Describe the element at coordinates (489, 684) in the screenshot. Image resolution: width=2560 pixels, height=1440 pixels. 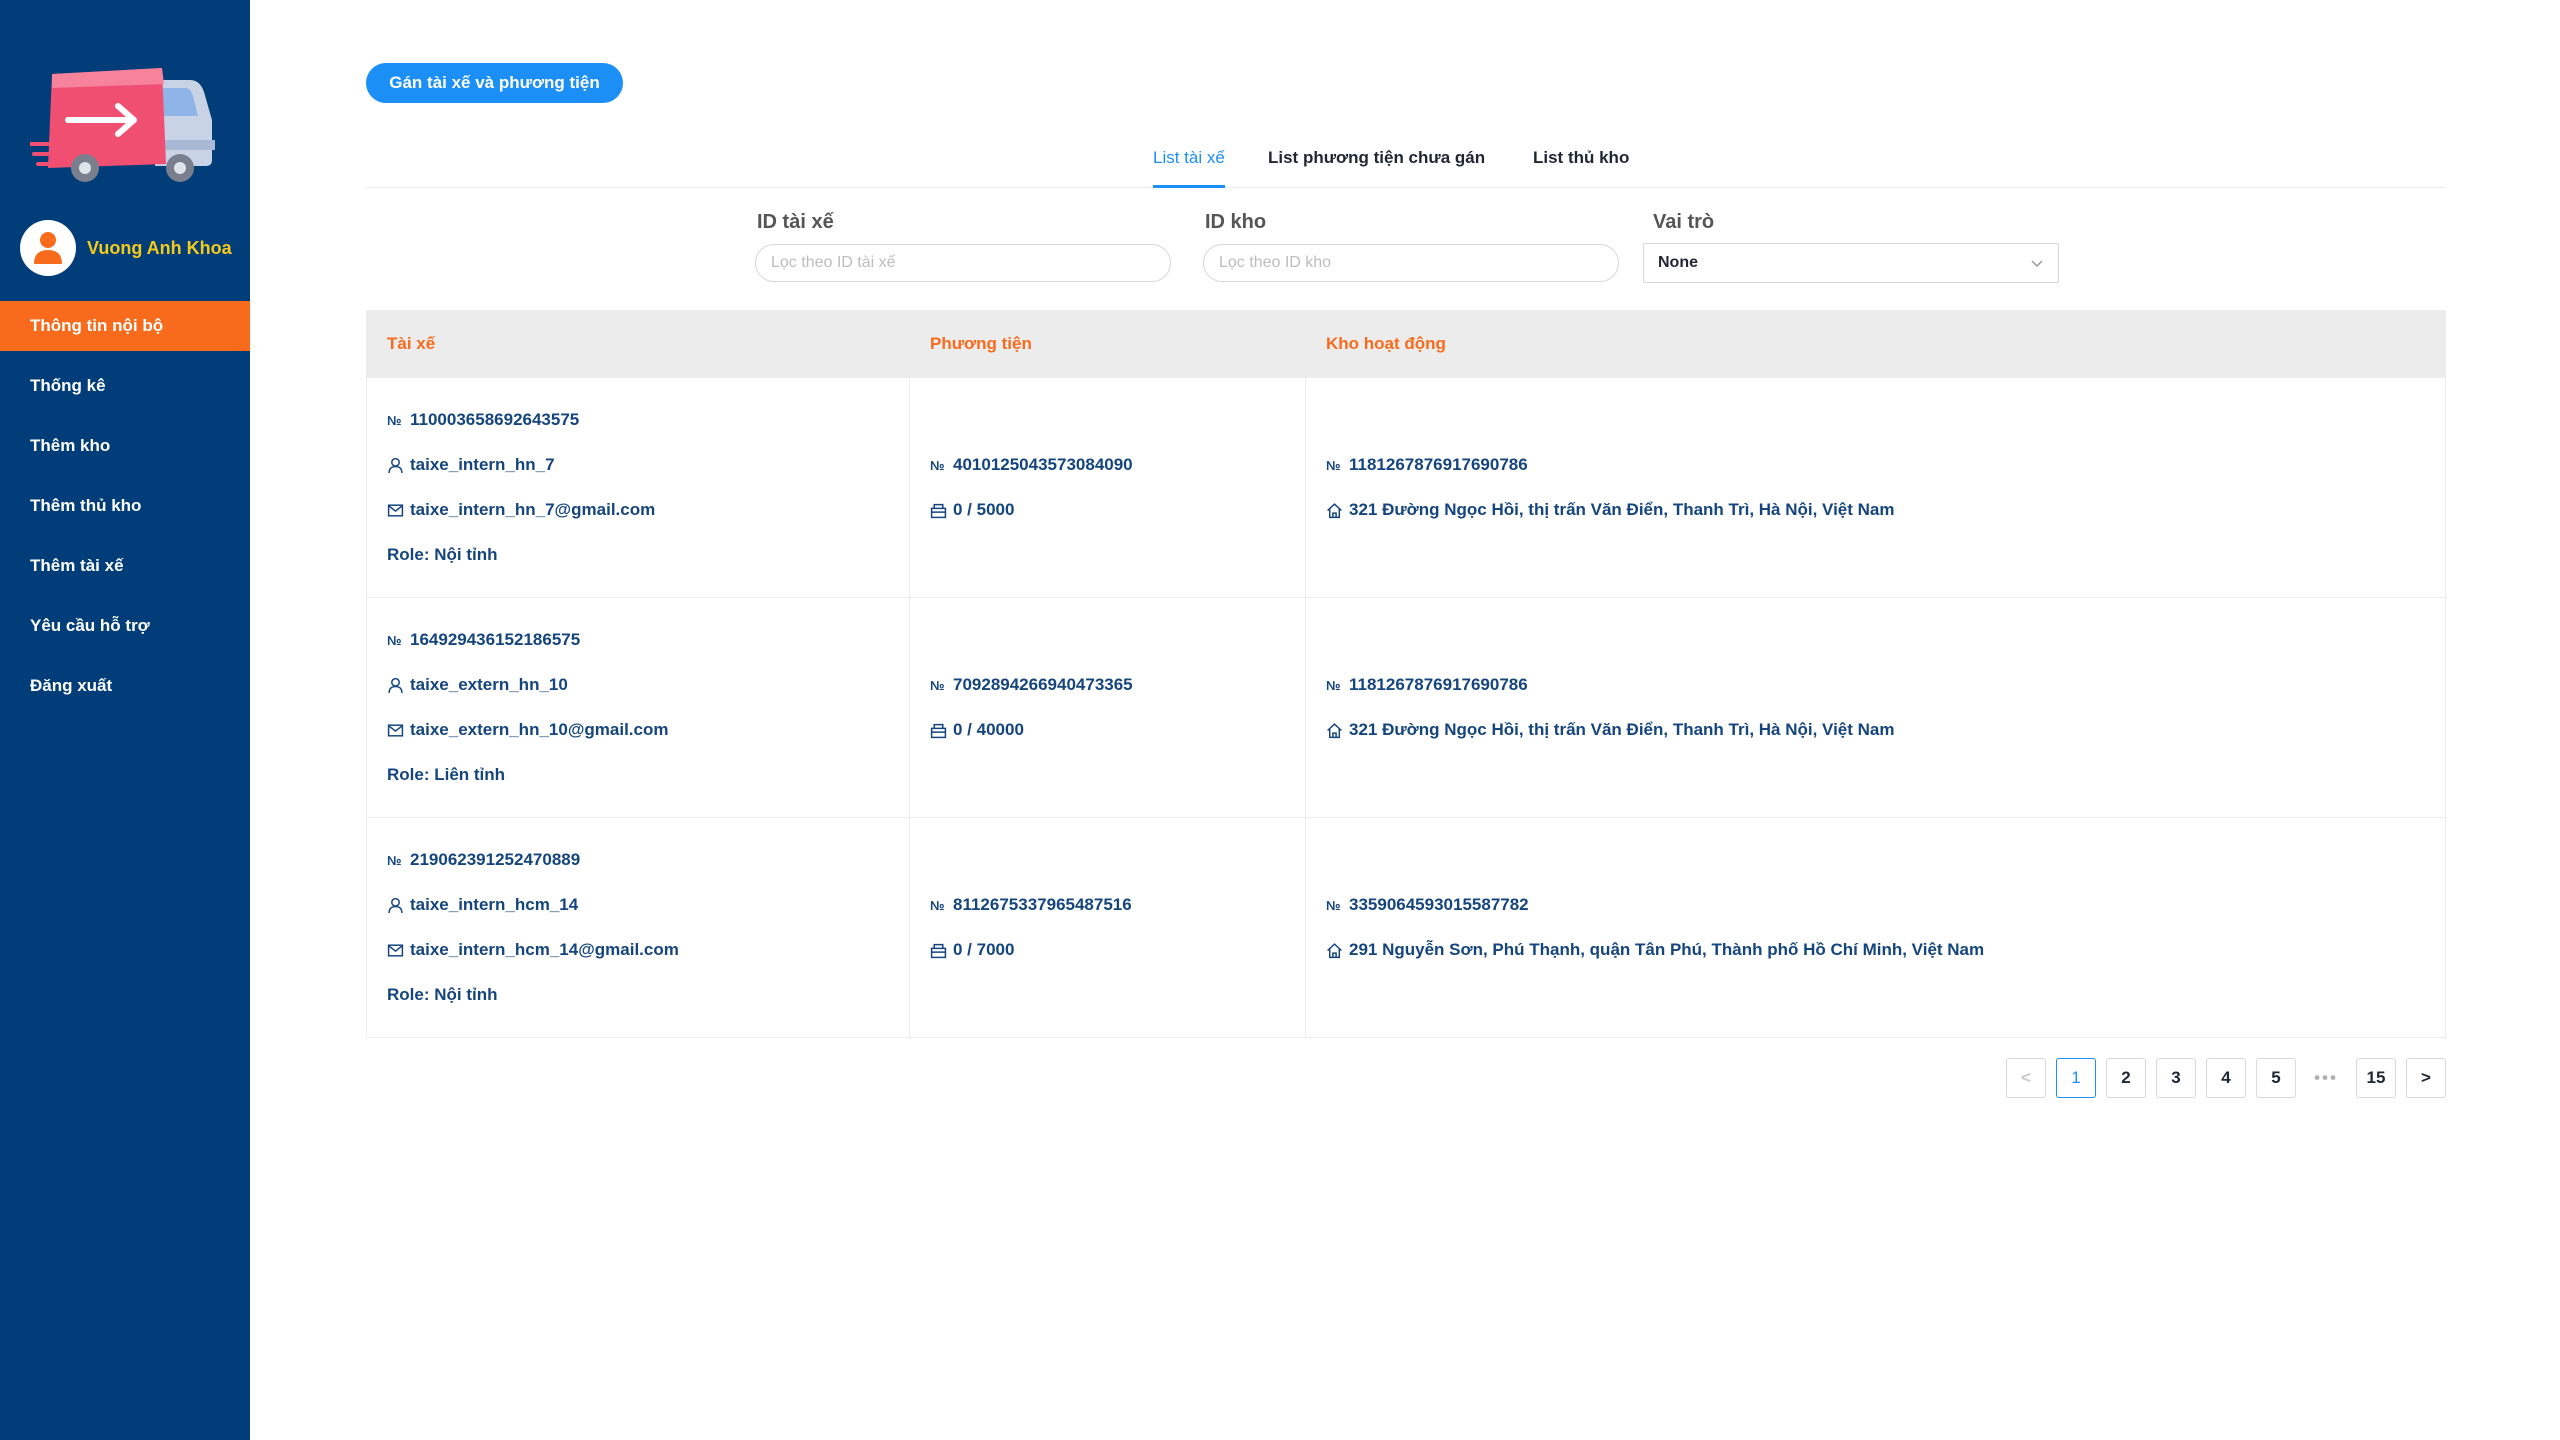
I see `driver-username: taixe_extern_hn_10` at that location.